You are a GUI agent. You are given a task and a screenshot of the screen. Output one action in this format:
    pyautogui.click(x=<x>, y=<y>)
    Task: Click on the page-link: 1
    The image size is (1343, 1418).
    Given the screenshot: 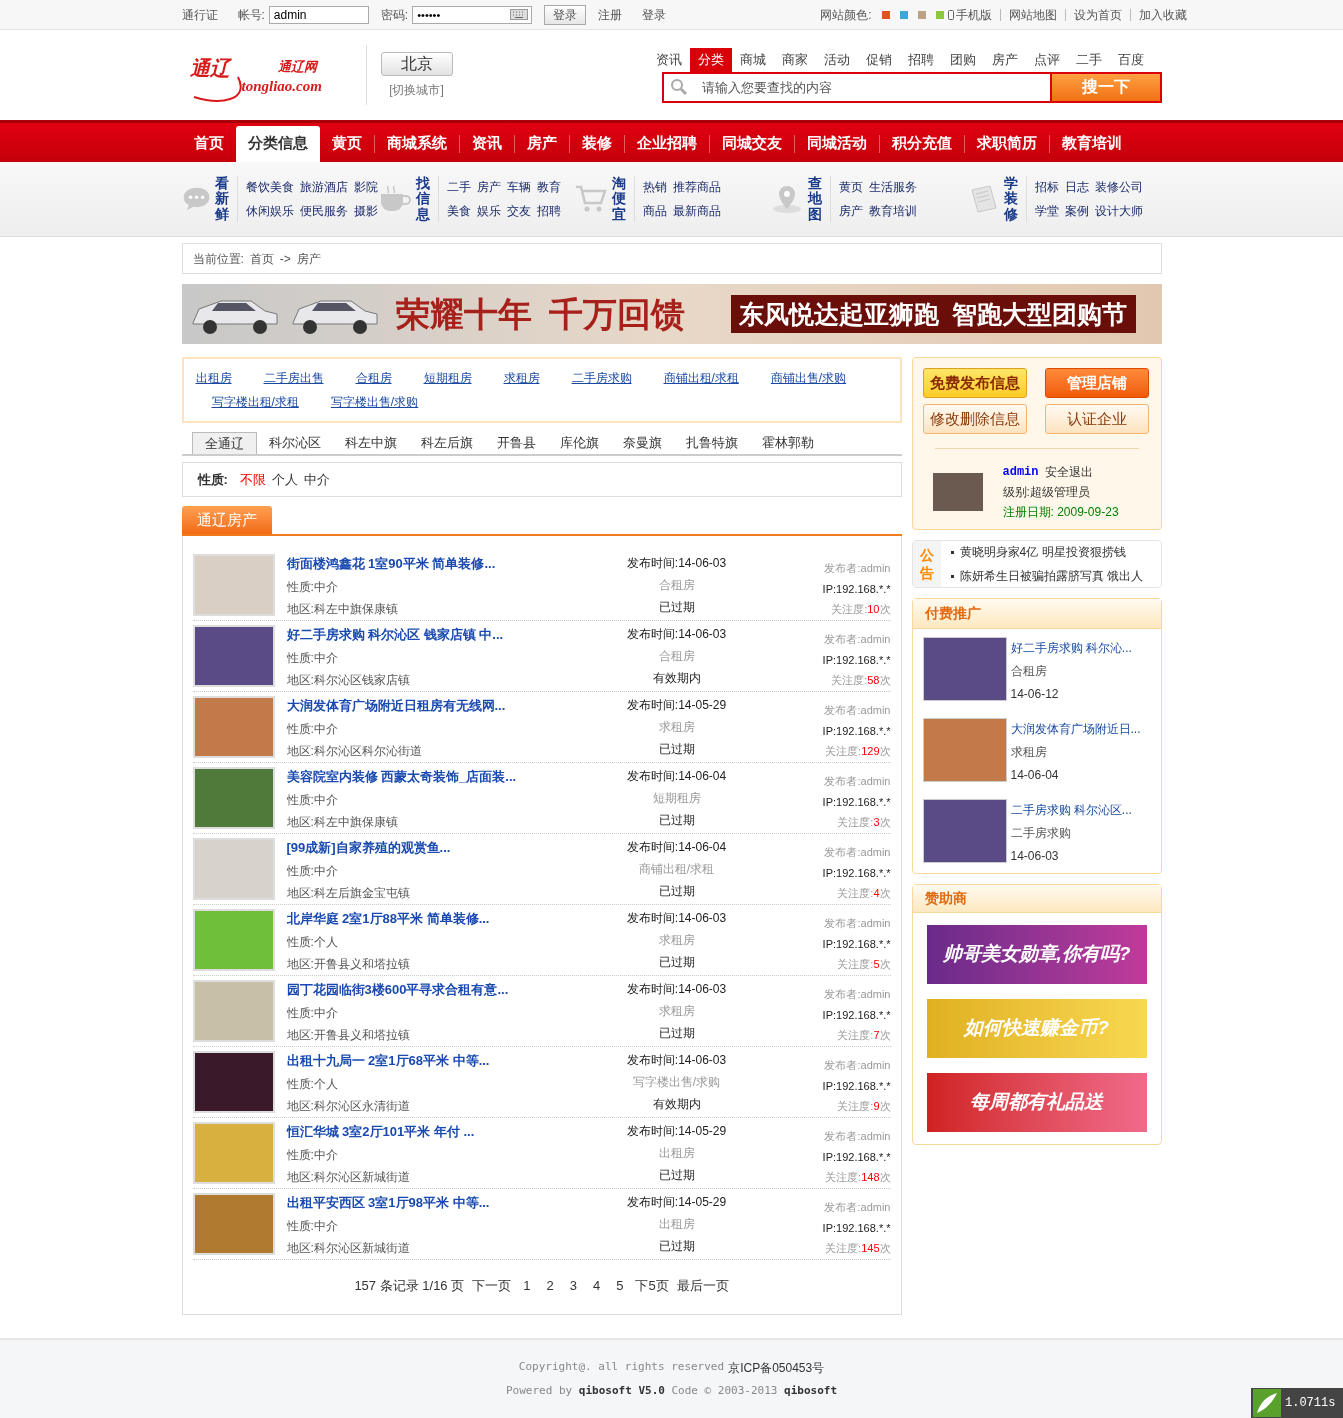 What is the action you would take?
    pyautogui.click(x=527, y=1286)
    